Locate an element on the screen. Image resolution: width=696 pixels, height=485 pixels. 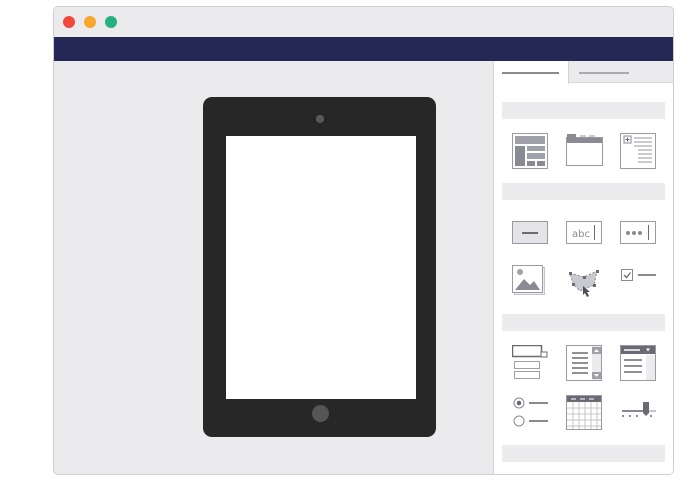
tablet-camera is located at coordinates (320, 119).